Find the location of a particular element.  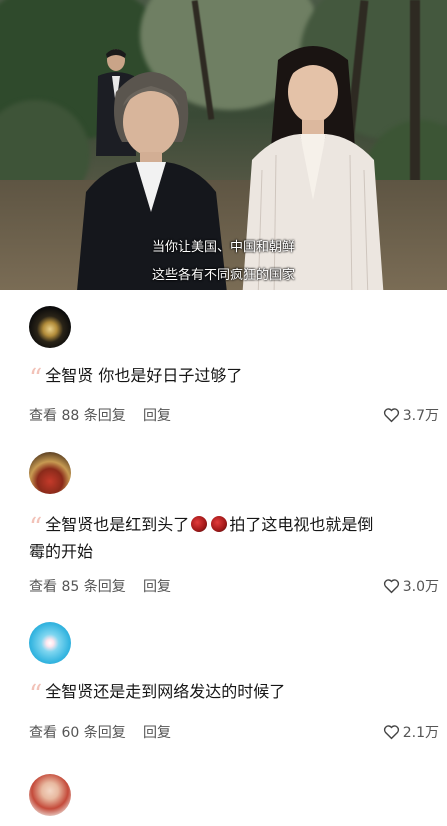

like-button: 3.7万 is located at coordinates (411, 415).